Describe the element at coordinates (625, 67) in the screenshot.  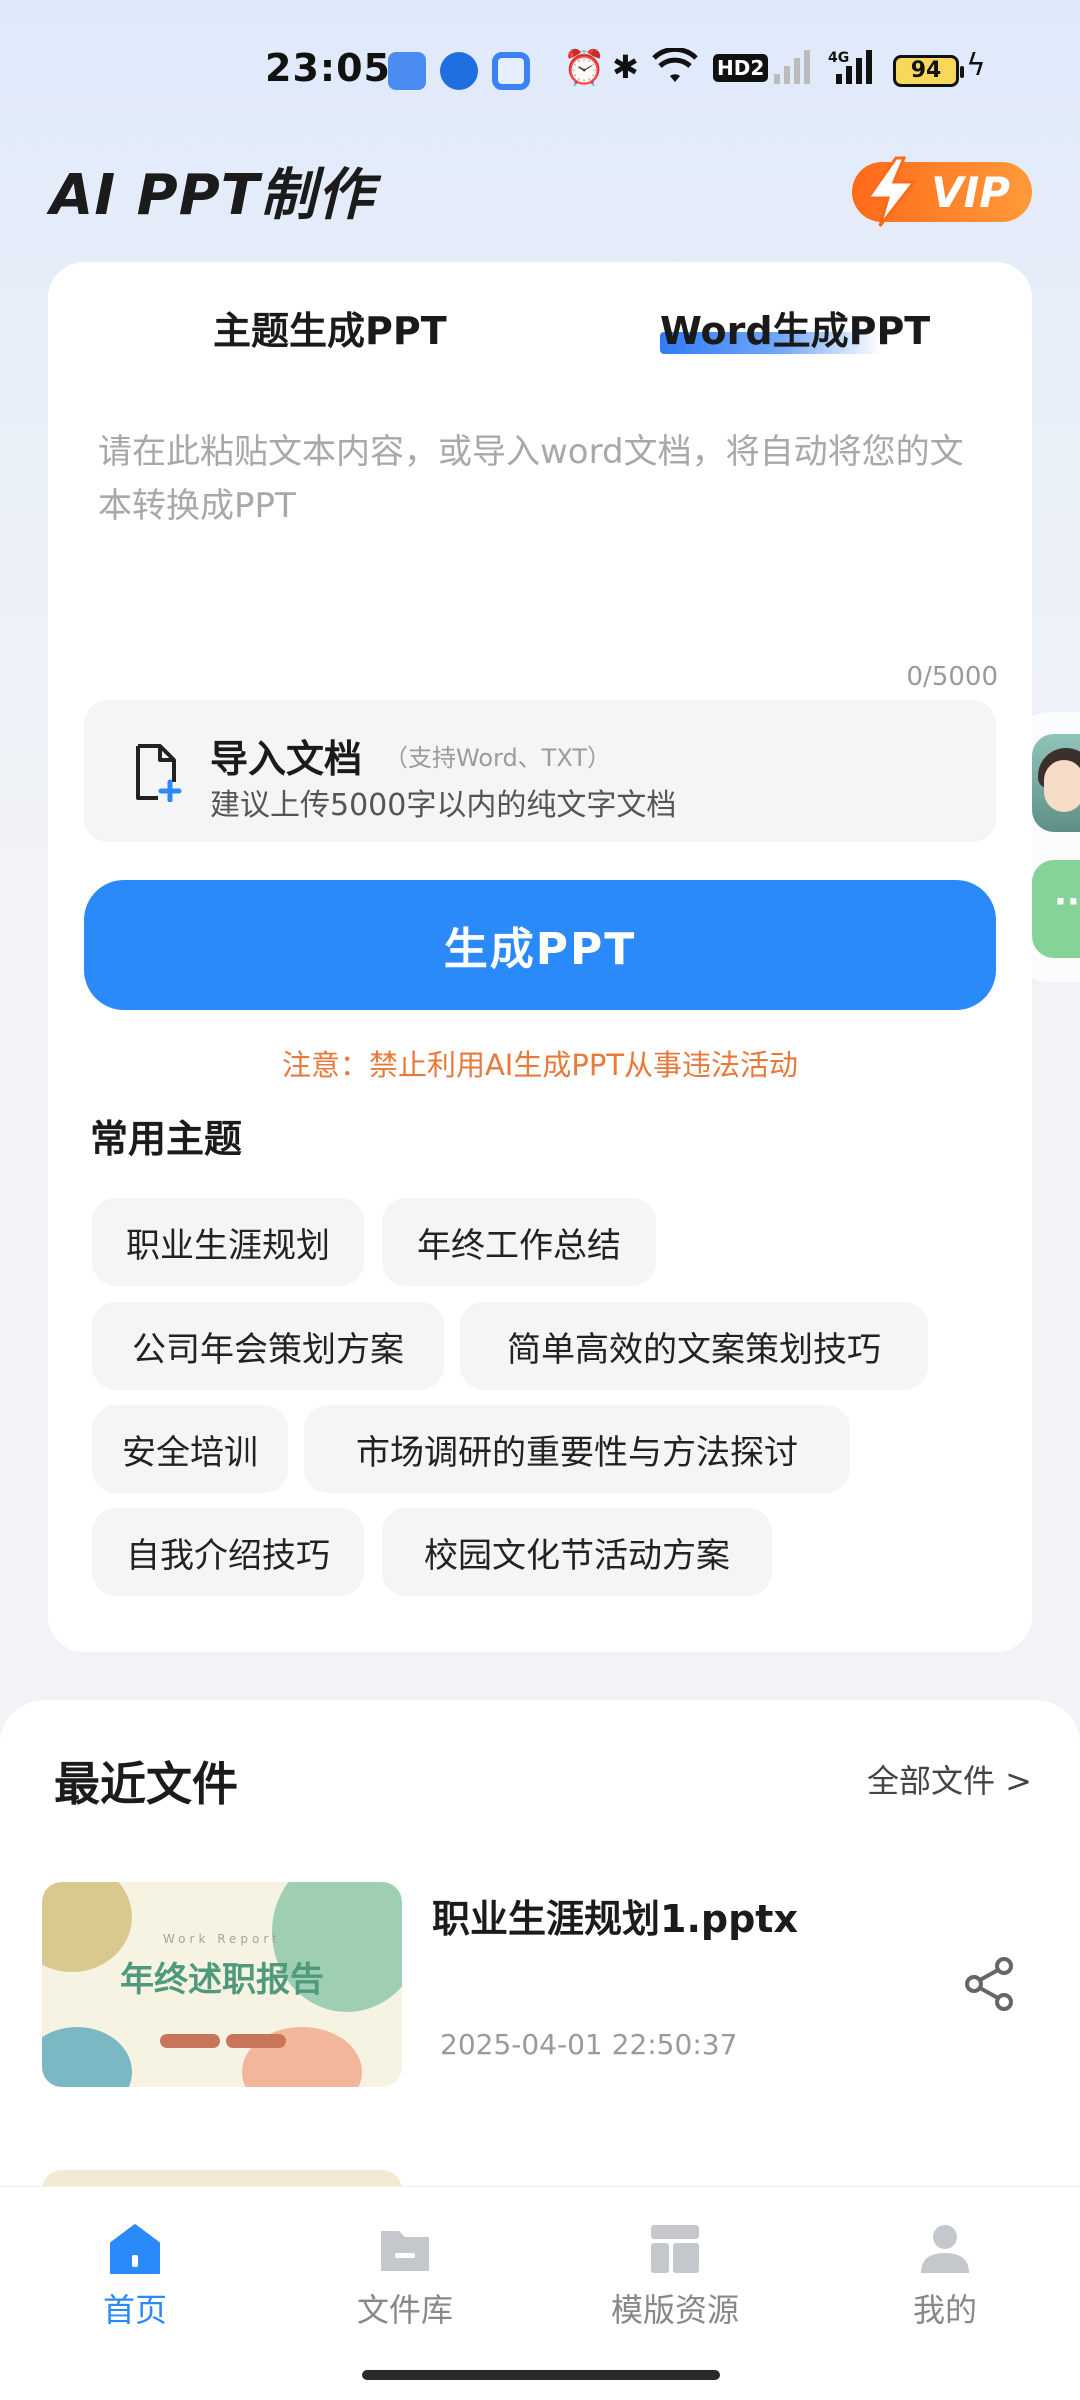
I see `bluetooth-icon: ✱` at that location.